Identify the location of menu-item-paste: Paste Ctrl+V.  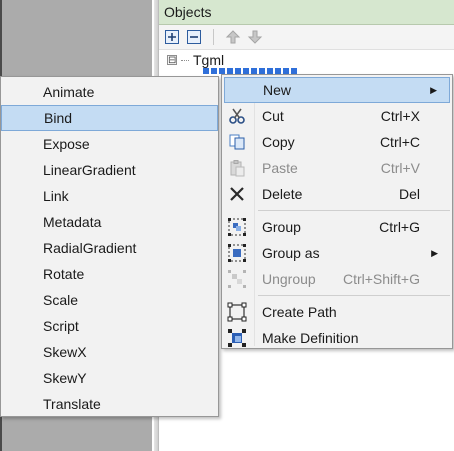
(337, 168).